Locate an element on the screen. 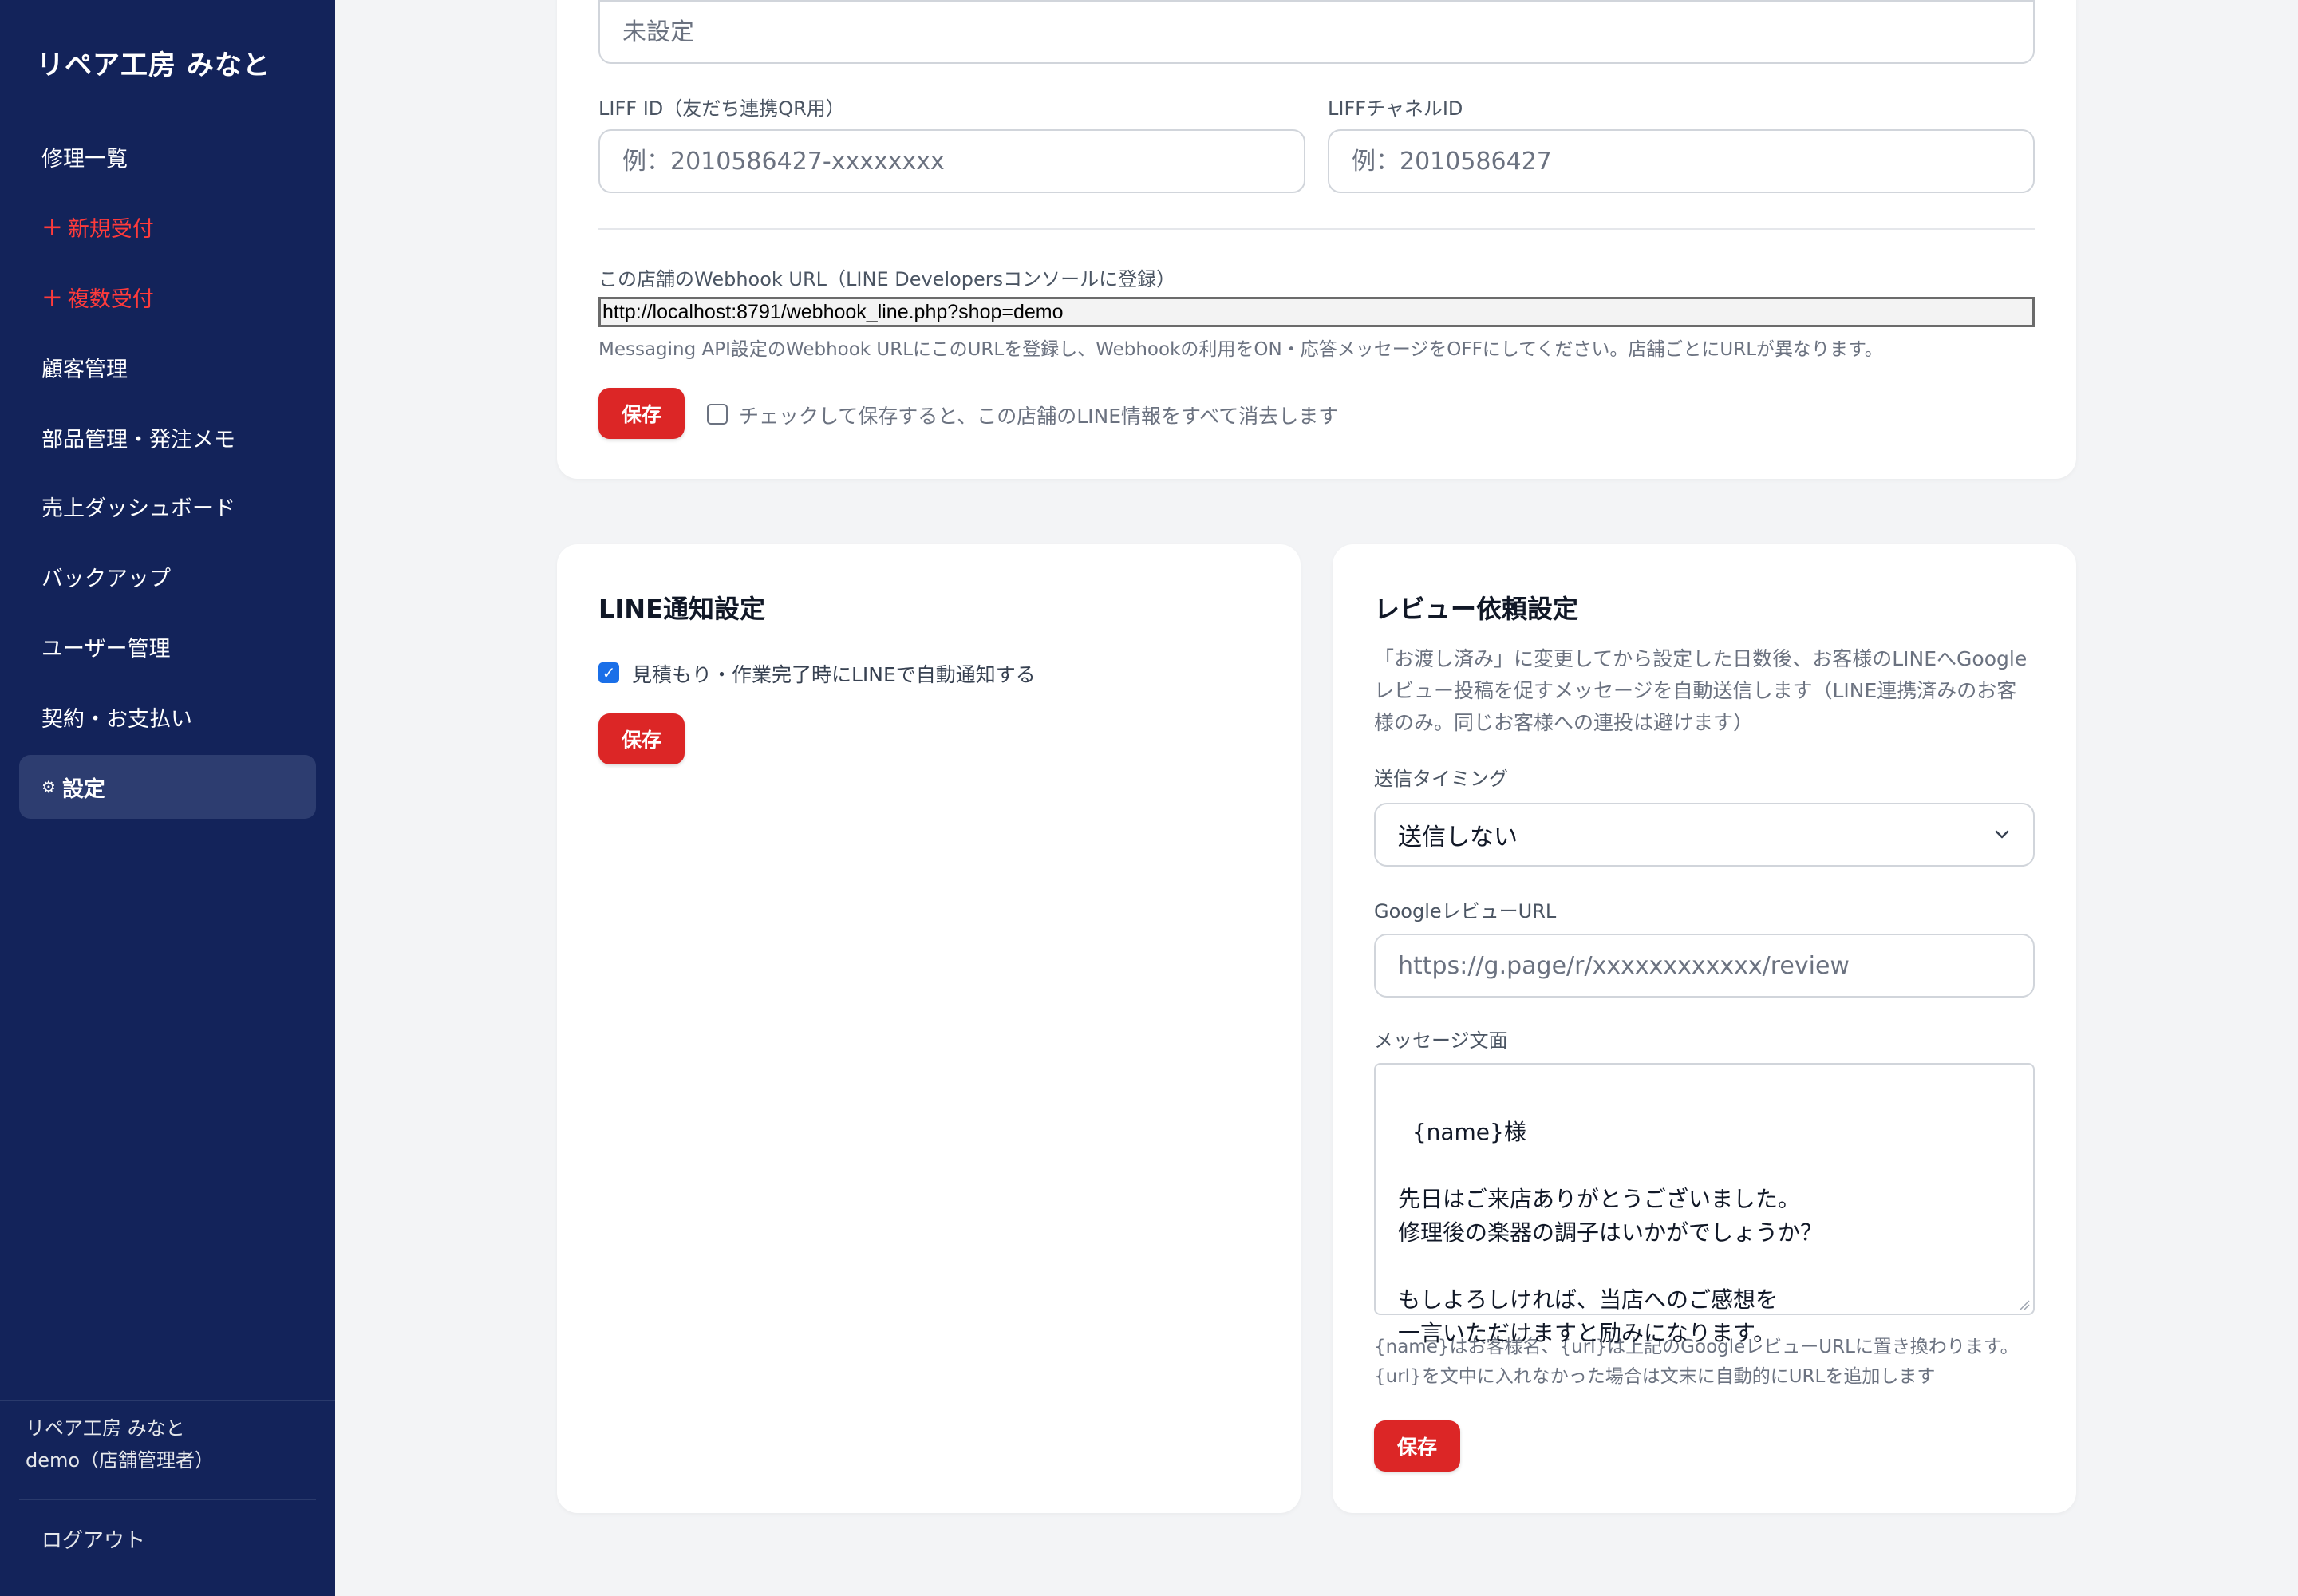  sidebar-item-label: 複数受付 is located at coordinates (110, 299).